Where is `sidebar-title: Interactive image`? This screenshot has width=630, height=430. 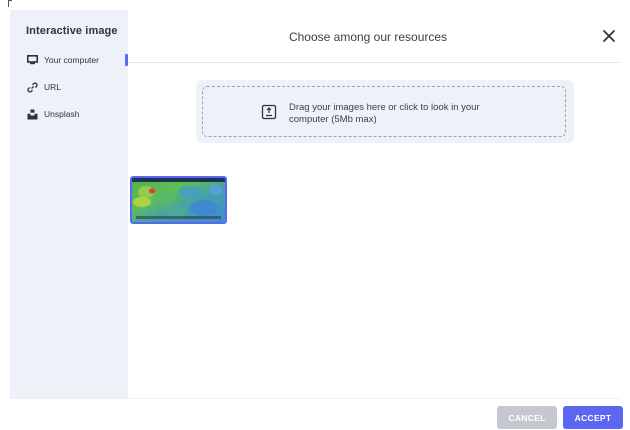
sidebar-title: Interactive image is located at coordinates (72, 31).